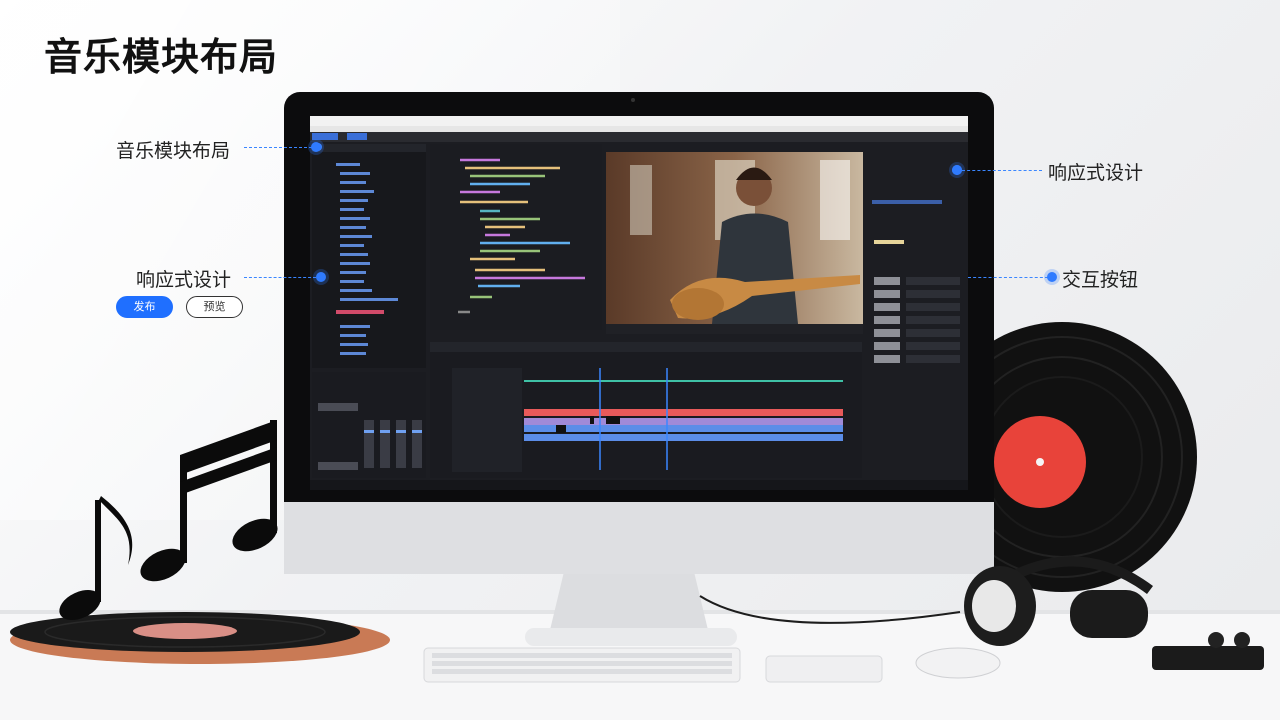 The height and width of the screenshot is (720, 1280). What do you see at coordinates (1100, 280) in the screenshot?
I see `callout-interactive-buttons: 交互按钮` at bounding box center [1100, 280].